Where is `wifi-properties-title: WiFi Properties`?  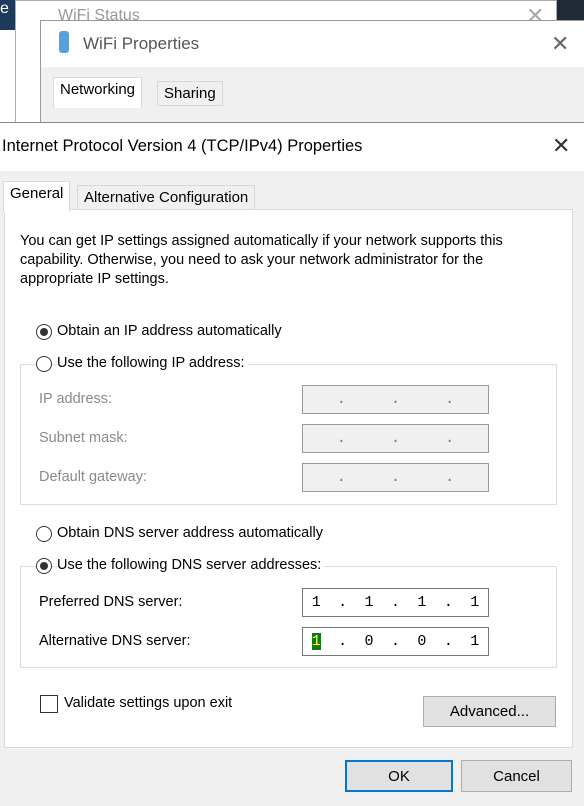 wifi-properties-title: WiFi Properties is located at coordinates (141, 43).